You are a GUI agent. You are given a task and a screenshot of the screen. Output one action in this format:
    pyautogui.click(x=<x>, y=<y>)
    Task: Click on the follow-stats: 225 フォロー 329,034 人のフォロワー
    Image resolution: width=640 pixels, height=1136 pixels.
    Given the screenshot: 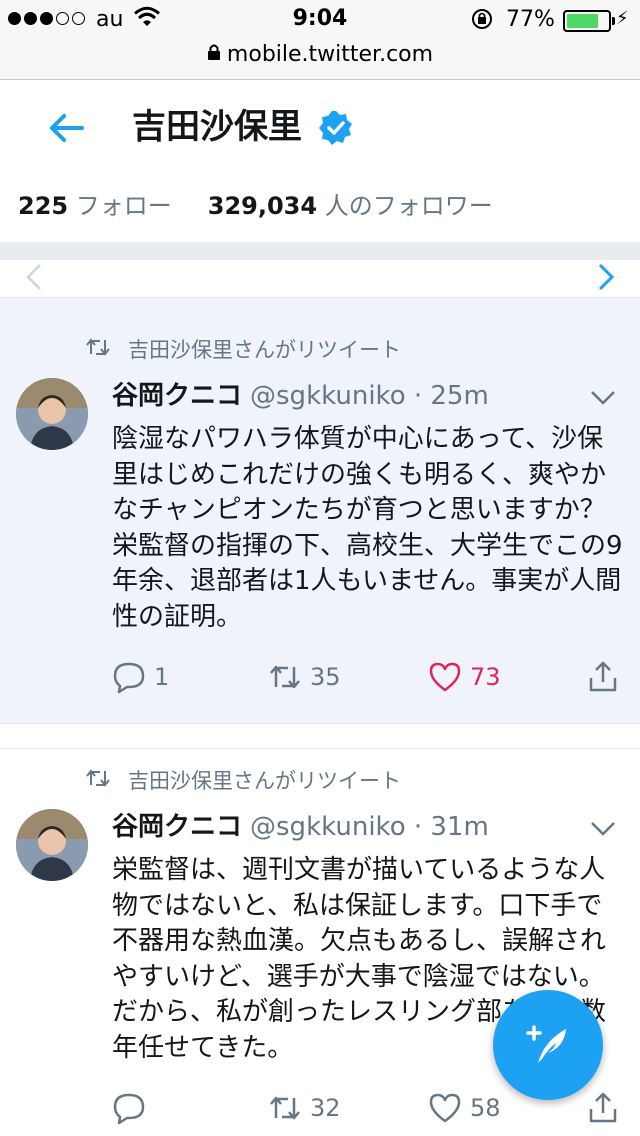 What is the action you would take?
    pyautogui.click(x=320, y=209)
    